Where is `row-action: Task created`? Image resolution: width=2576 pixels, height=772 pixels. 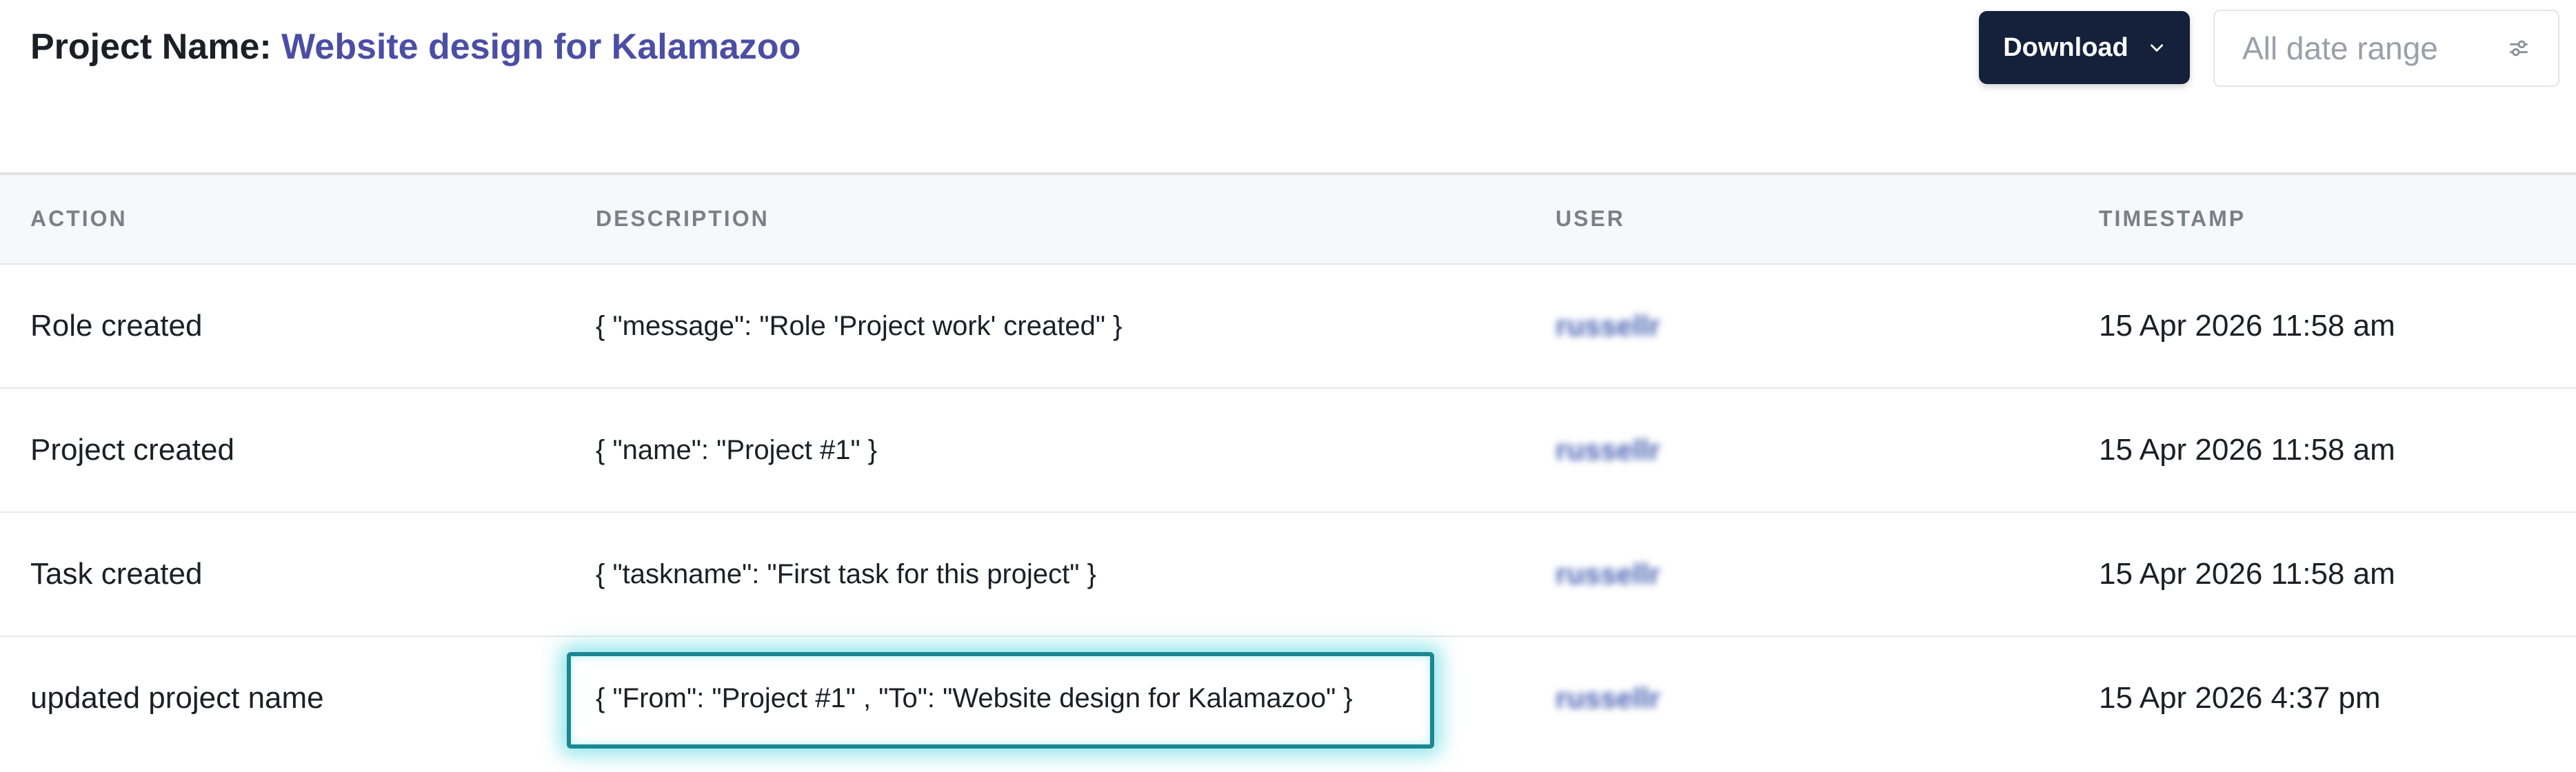 row-action: Task created is located at coordinates (116, 574).